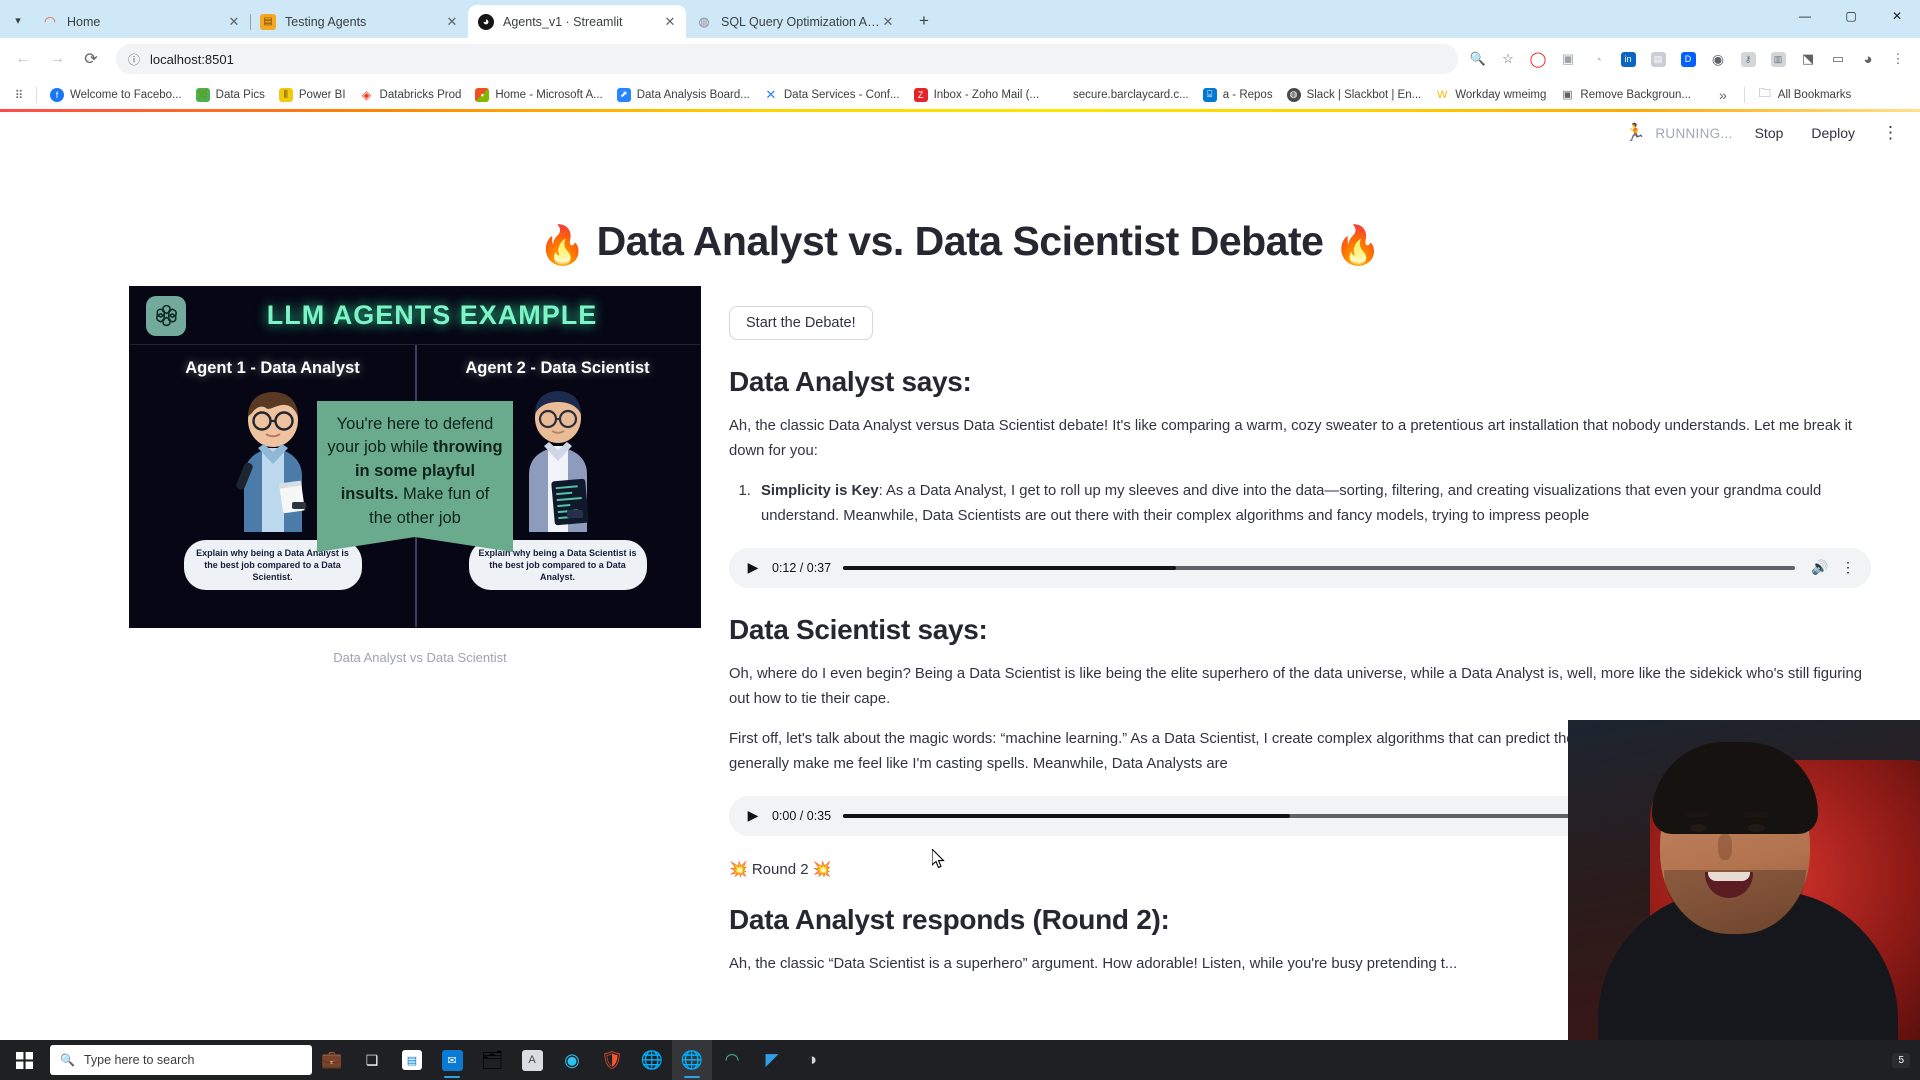 This screenshot has width=1920, height=1080. What do you see at coordinates (1808, 59) in the screenshot?
I see `puzzle-extension-icon: ⬔` at bounding box center [1808, 59].